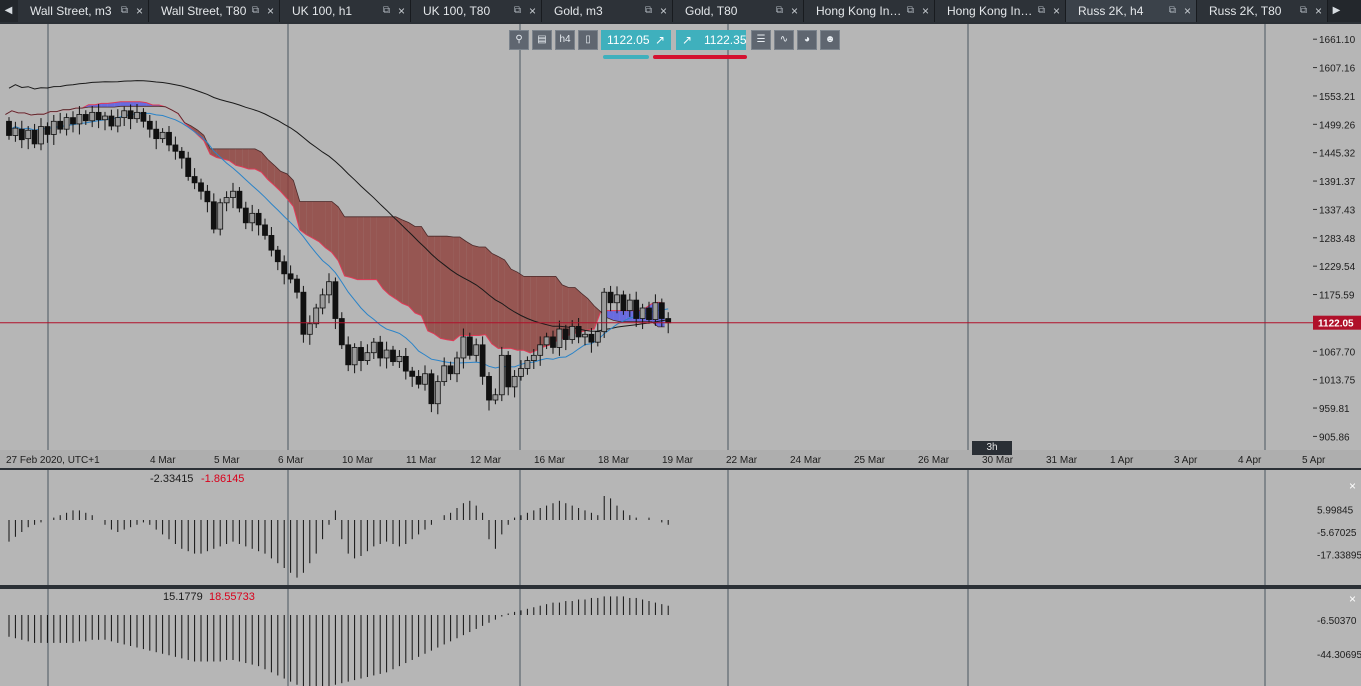 The width and height of the screenshot is (1361, 686). I want to click on time-label: 4 Apr, so click(1250, 460).